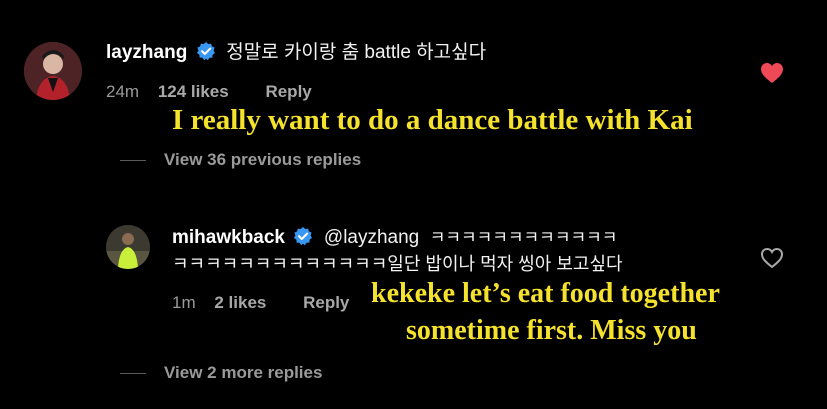 This screenshot has width=827, height=409. I want to click on comment-2-text-line1: ㅋㅋㅋㅋㅋㅋㅋㅋㅋㅋㅋㅋ, so click(523, 237).